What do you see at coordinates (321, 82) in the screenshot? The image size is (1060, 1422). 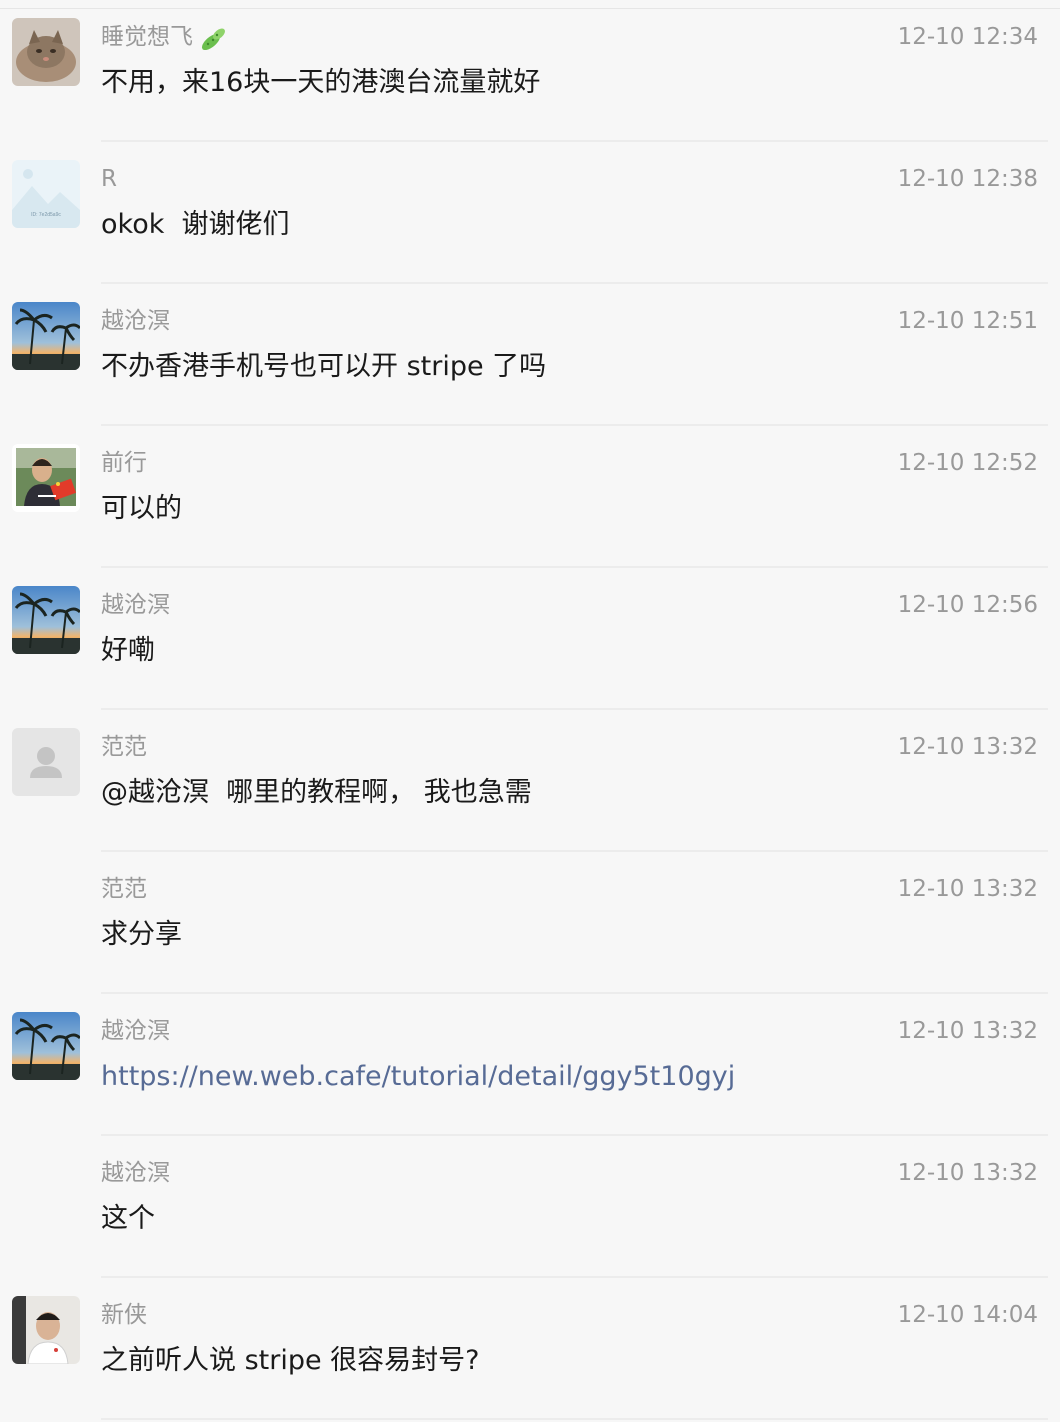 I see `message-text: 不用，来16块一天的港澳台流量就好` at bounding box center [321, 82].